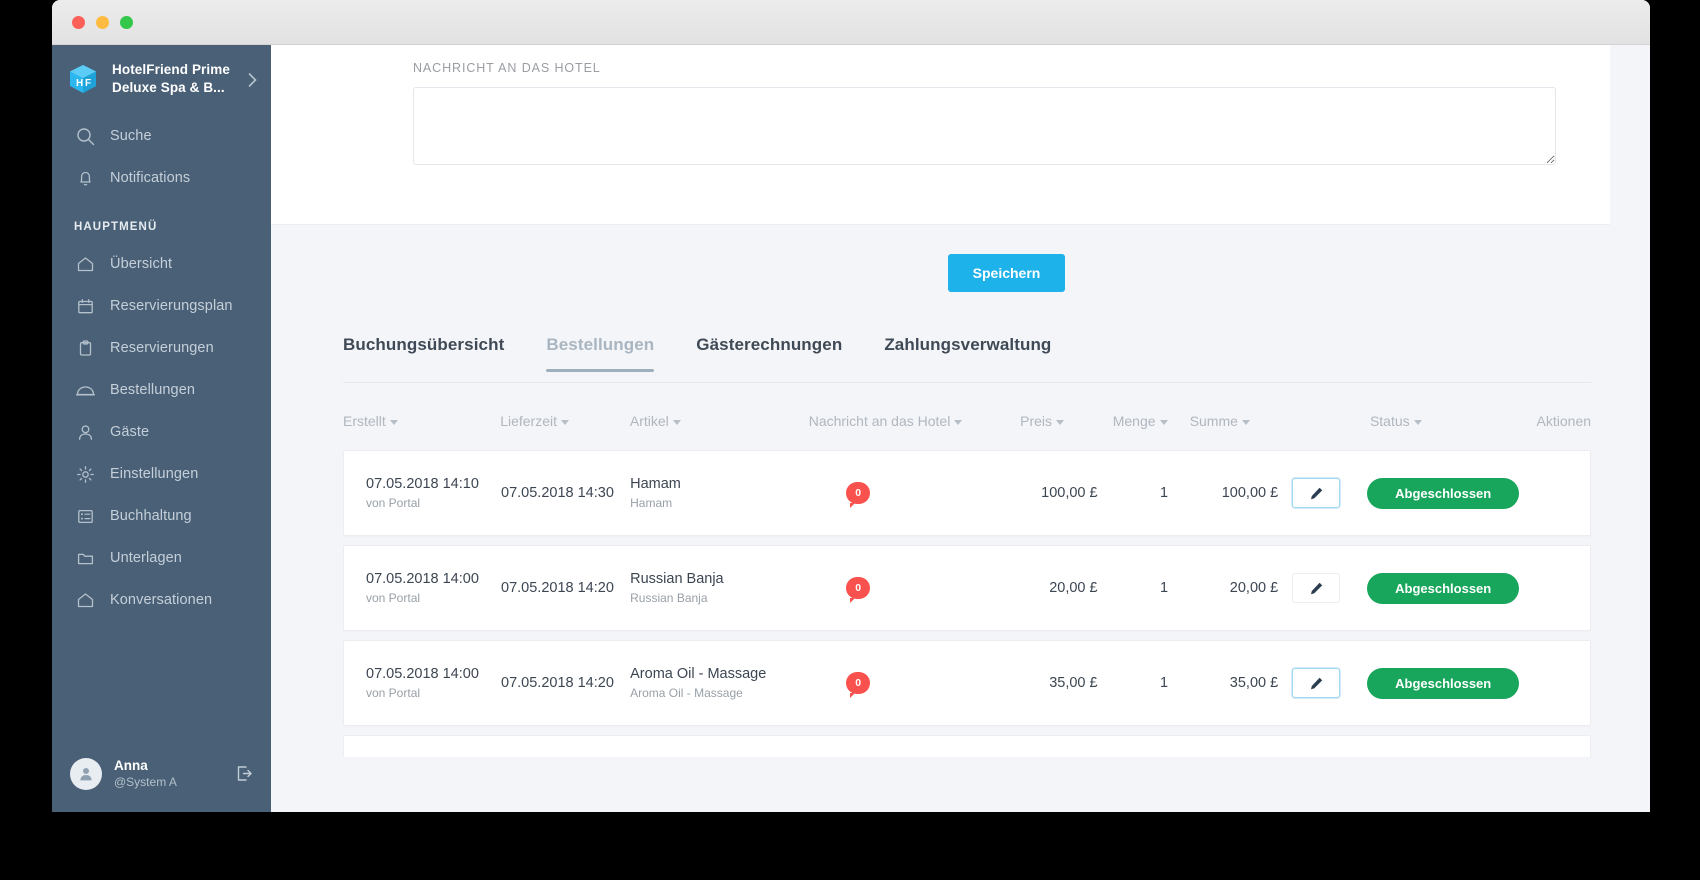 This screenshot has width=1700, height=880. Describe the element at coordinates (1073, 683) in the screenshot. I see `cell-preis: 35,00 £` at that location.